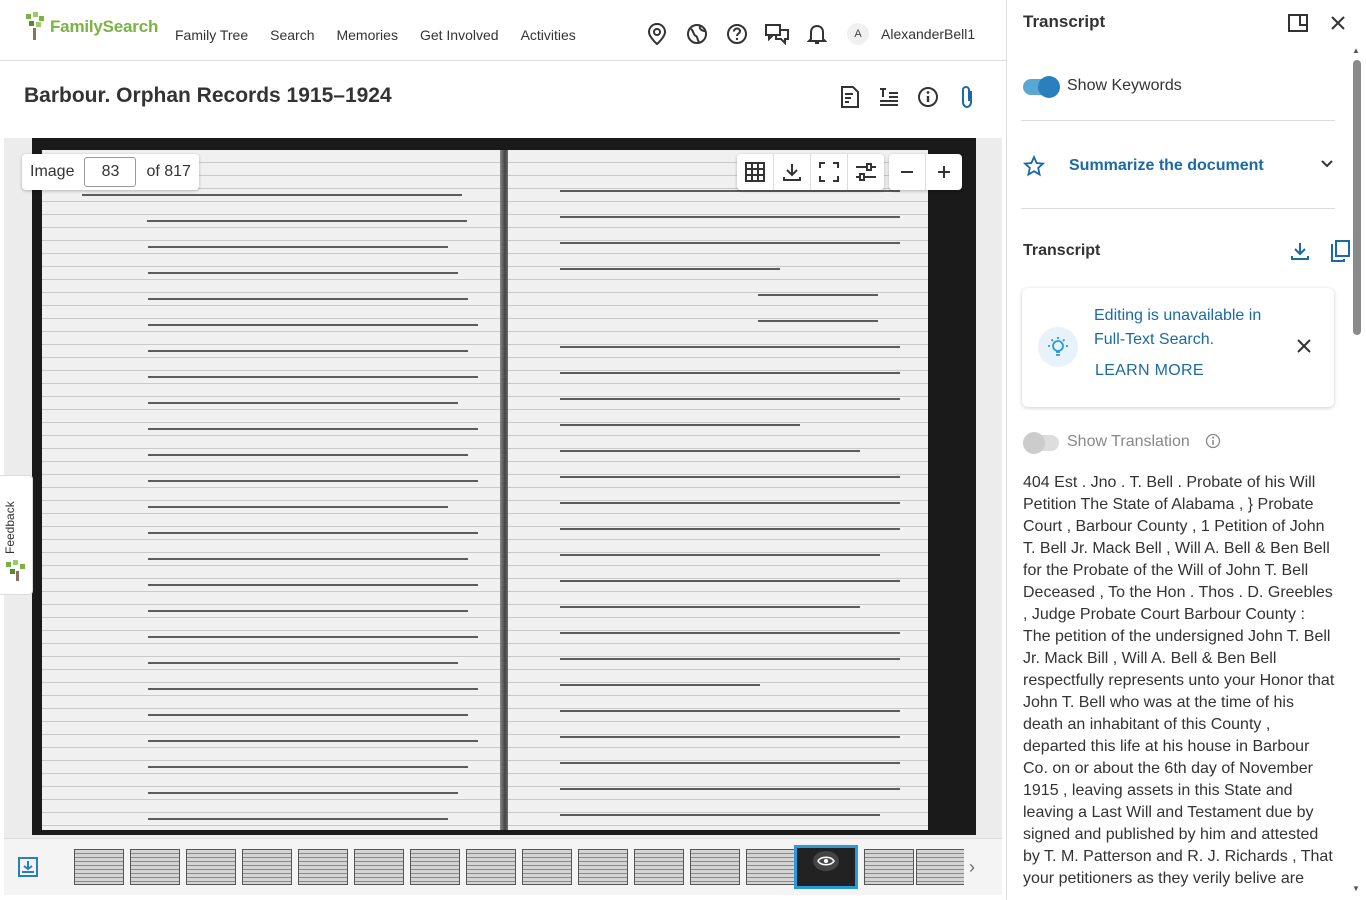 The height and width of the screenshot is (900, 1366). I want to click on username: AlexanderBell1, so click(928, 34).